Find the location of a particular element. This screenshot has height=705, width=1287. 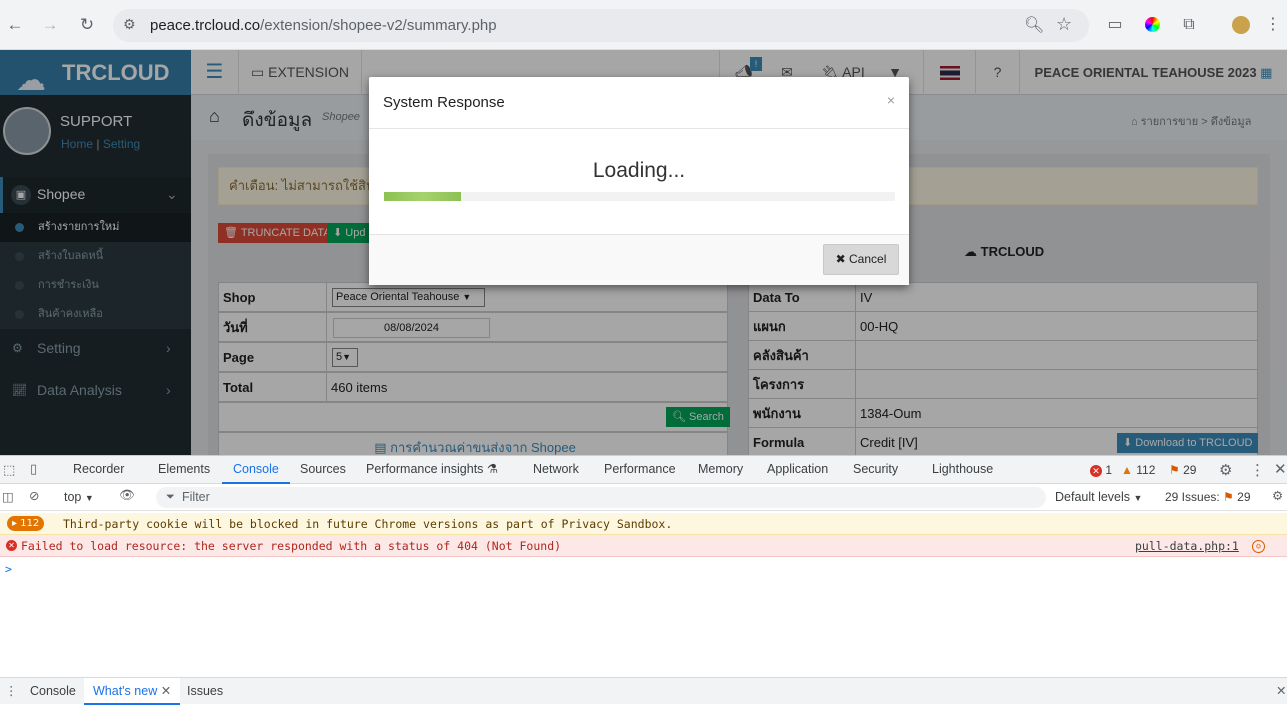

funnel-icon: ⏷ is located at coordinates (170, 497).